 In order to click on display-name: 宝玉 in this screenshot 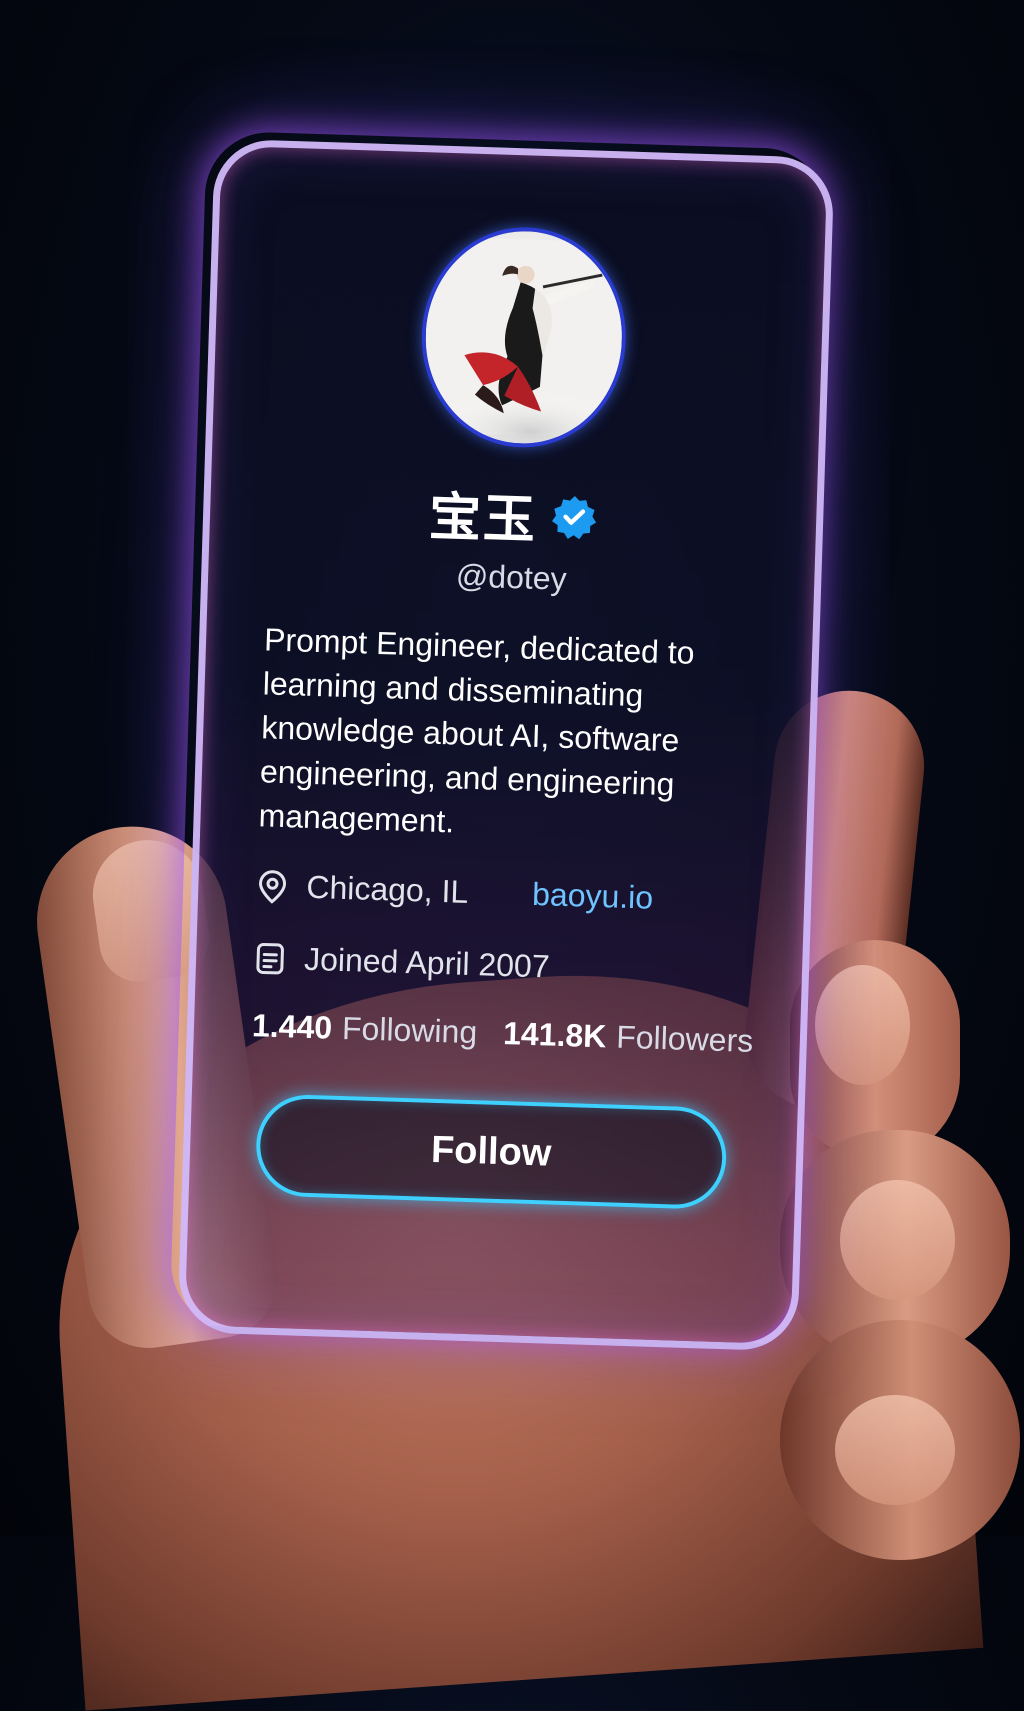, I will do `click(483, 513)`.